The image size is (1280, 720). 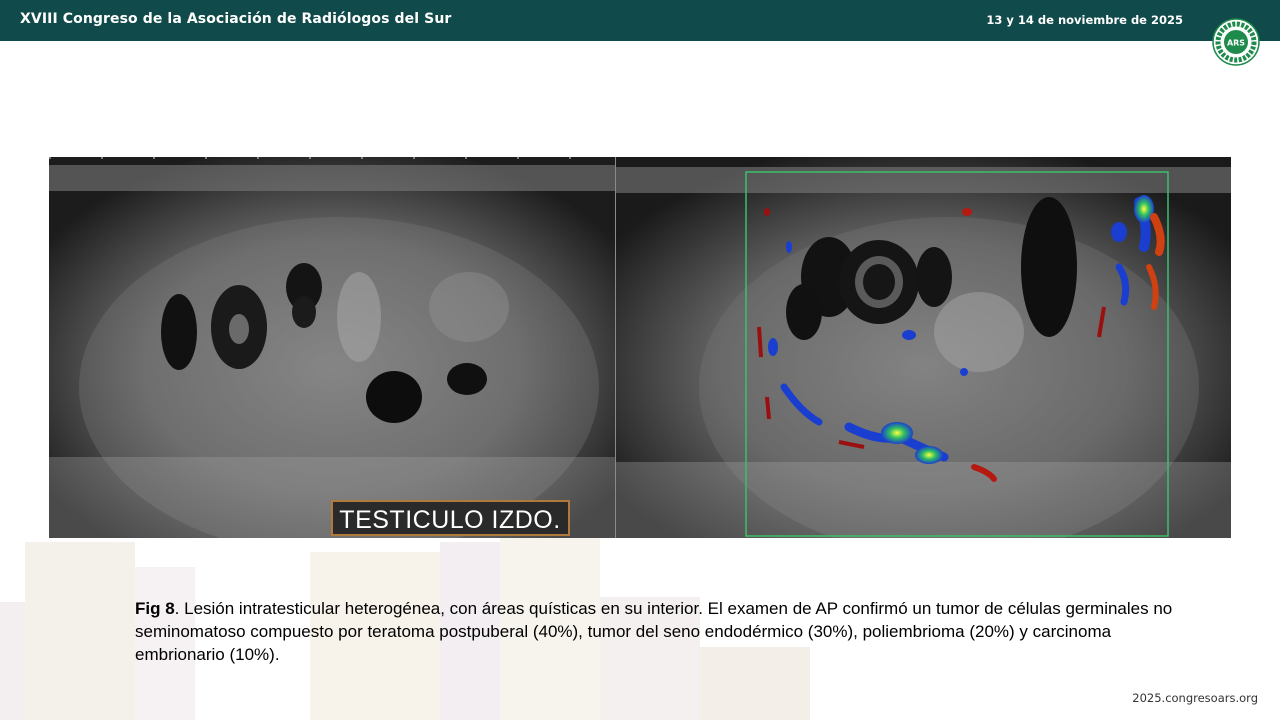 What do you see at coordinates (155, 608) in the screenshot?
I see `caption-label: Fig 8` at bounding box center [155, 608].